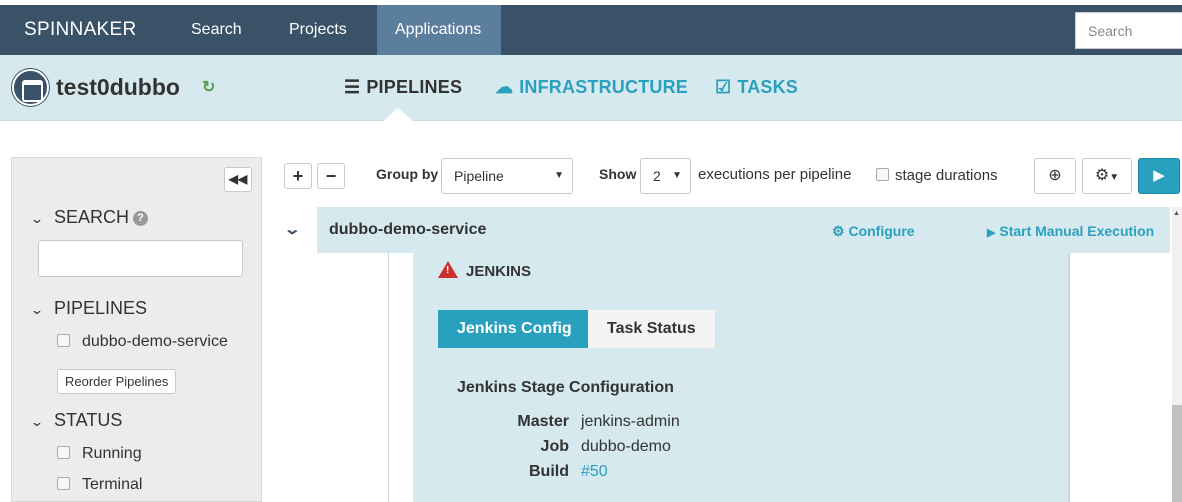 The height and width of the screenshot is (502, 1182). I want to click on nav-applications: Applications, so click(439, 30).